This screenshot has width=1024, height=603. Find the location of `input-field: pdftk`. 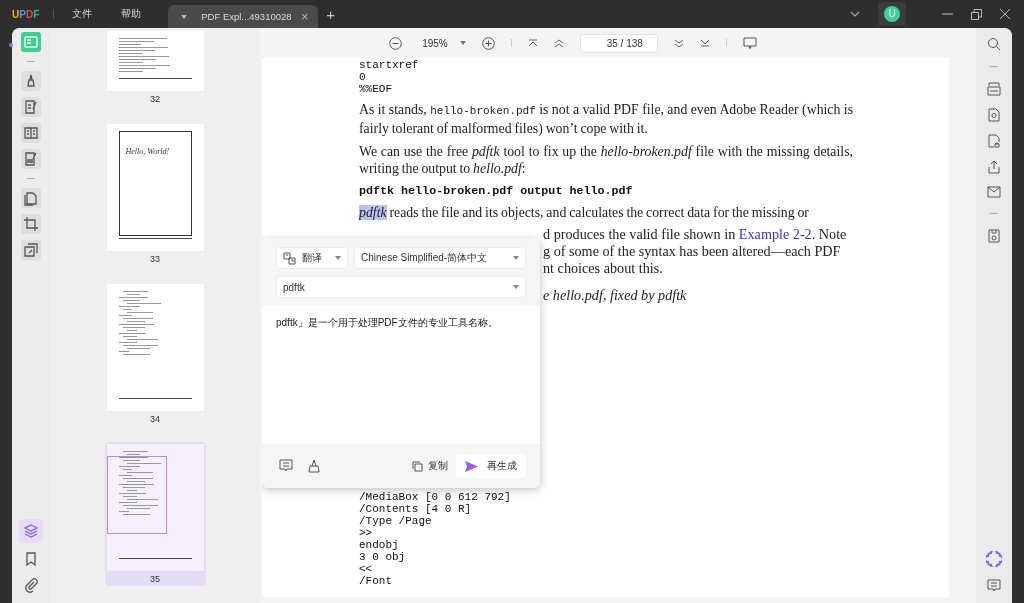

input-field: pdftk is located at coordinates (401, 287).